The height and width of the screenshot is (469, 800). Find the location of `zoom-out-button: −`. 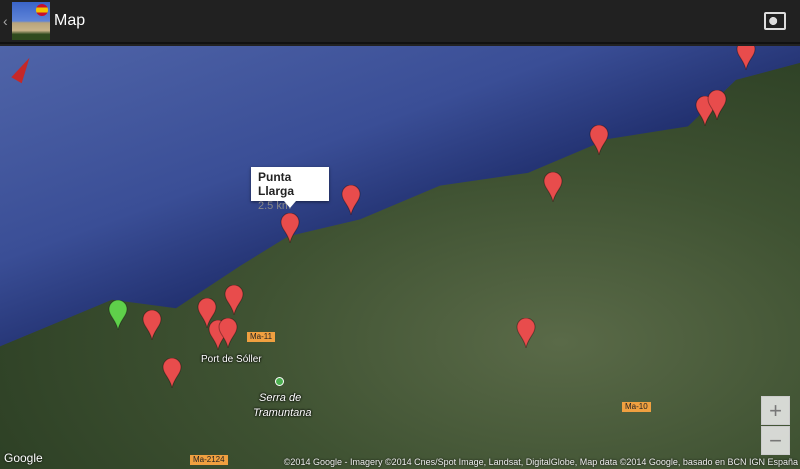

zoom-out-button: − is located at coordinates (775, 440).